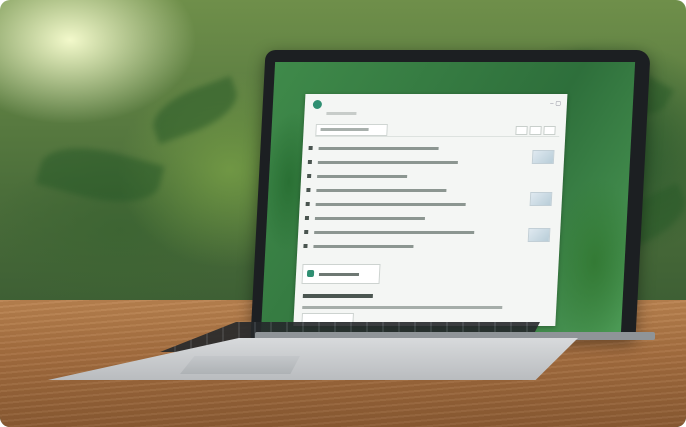 This screenshot has height=427, width=686. What do you see at coordinates (337, 296) in the screenshot?
I see `footer-heading` at bounding box center [337, 296].